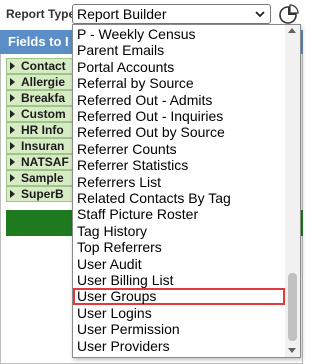 This screenshot has height=364, width=320. What do you see at coordinates (179, 264) in the screenshot?
I see `dropdown-option: User Audit` at bounding box center [179, 264].